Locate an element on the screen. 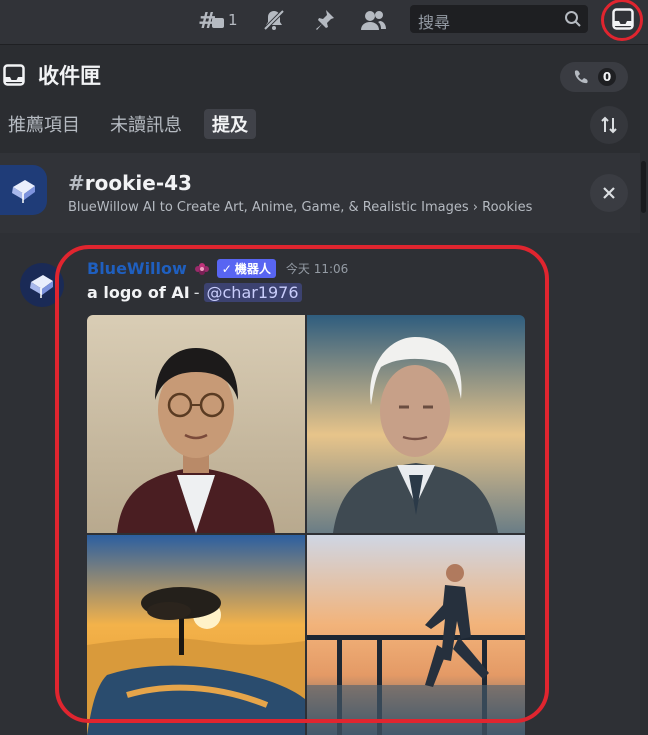  search-placeholder: 搜尋 is located at coordinates (434, 22).